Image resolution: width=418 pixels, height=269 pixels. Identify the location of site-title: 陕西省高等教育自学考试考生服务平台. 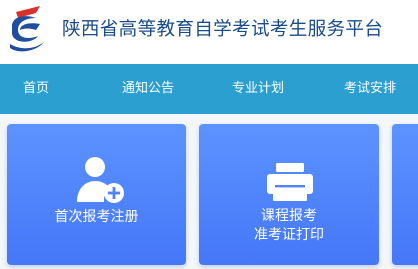
(223, 29).